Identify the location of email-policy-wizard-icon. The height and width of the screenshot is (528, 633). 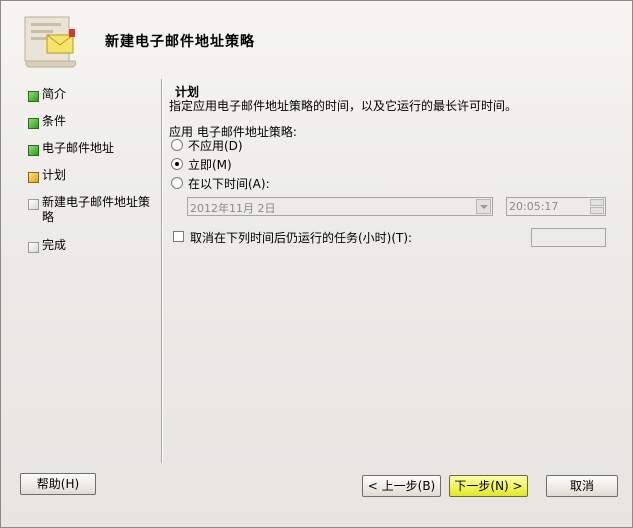
(50, 42).